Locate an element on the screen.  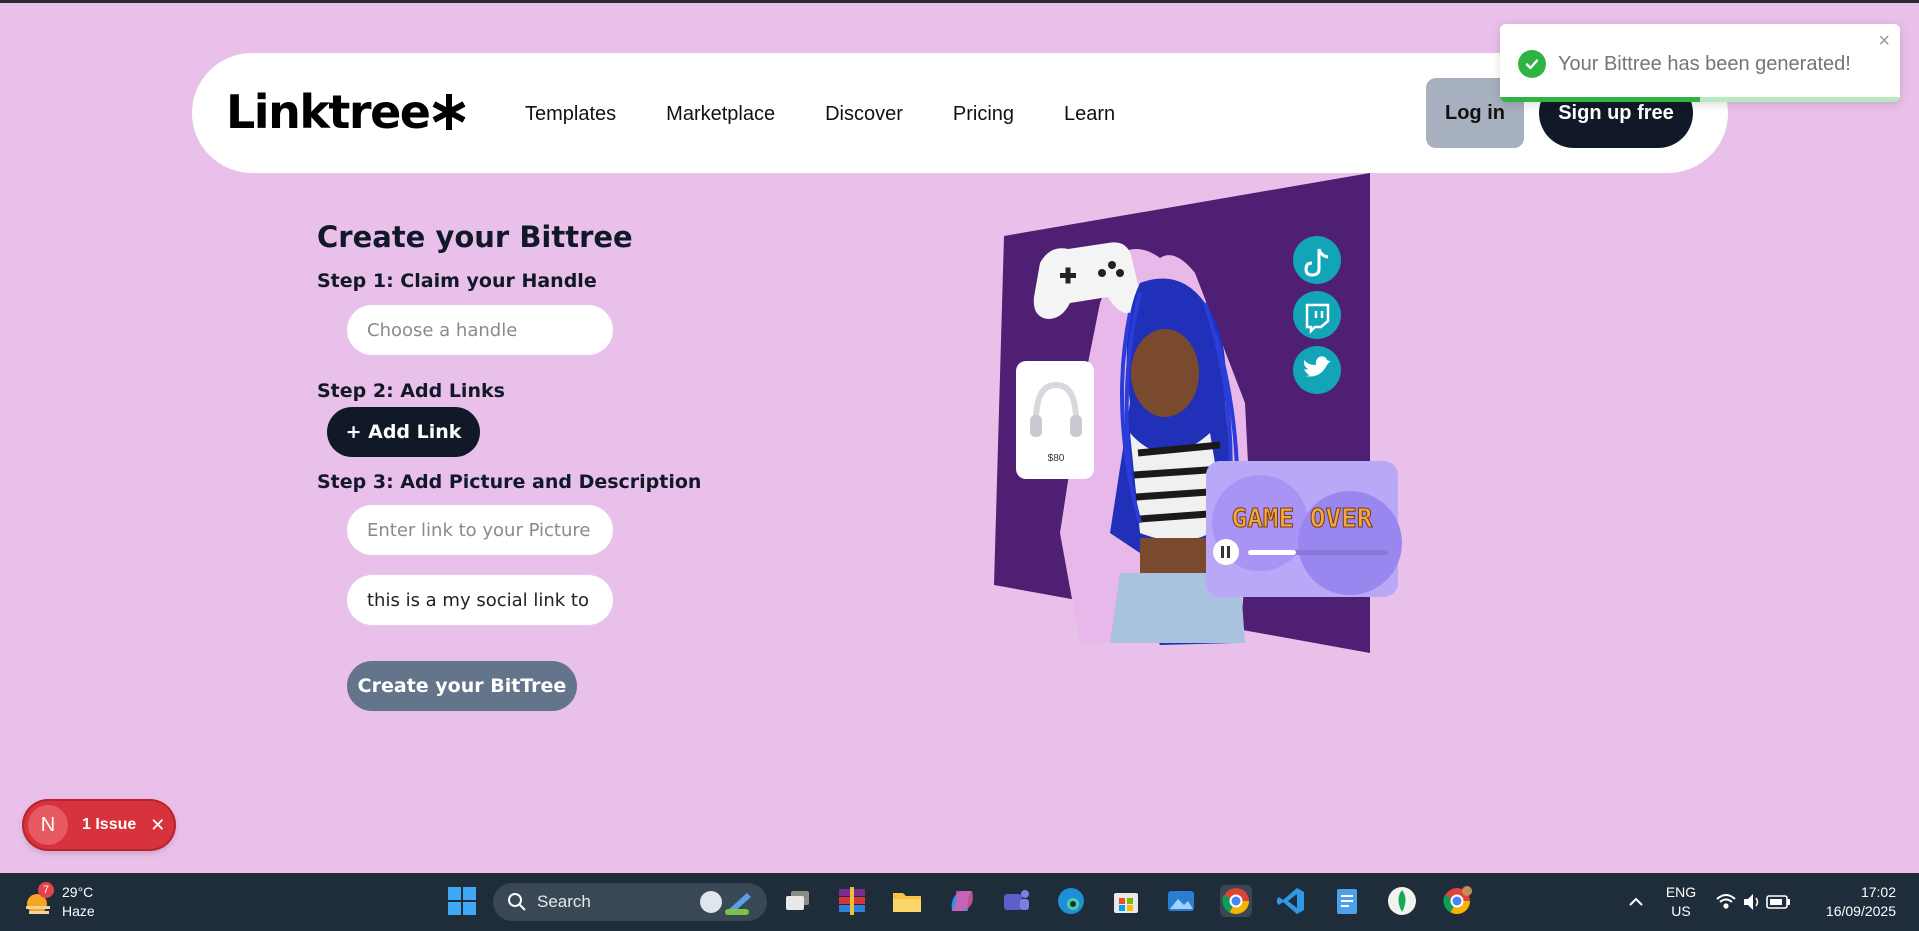
next-logo-icon: N is located at coordinates (48, 825).